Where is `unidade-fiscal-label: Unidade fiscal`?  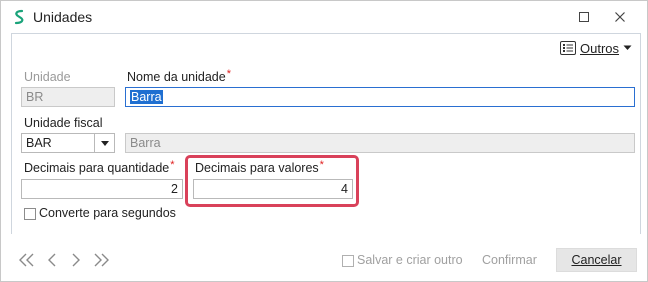
unidade-fiscal-label: Unidade fiscal is located at coordinates (63, 123).